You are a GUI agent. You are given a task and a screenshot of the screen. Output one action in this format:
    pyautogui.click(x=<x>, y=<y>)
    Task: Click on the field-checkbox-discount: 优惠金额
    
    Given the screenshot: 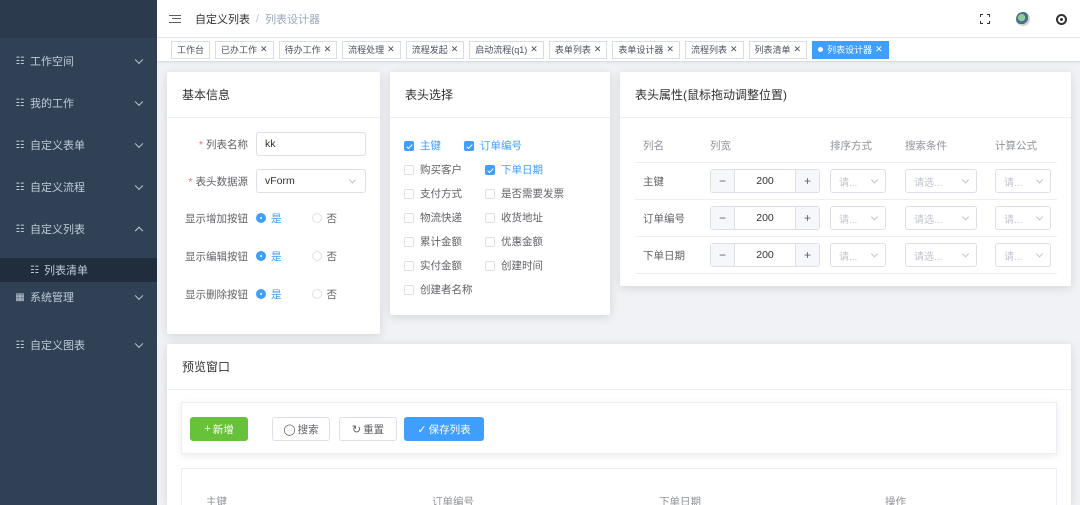 What is the action you would take?
    pyautogui.click(x=514, y=241)
    